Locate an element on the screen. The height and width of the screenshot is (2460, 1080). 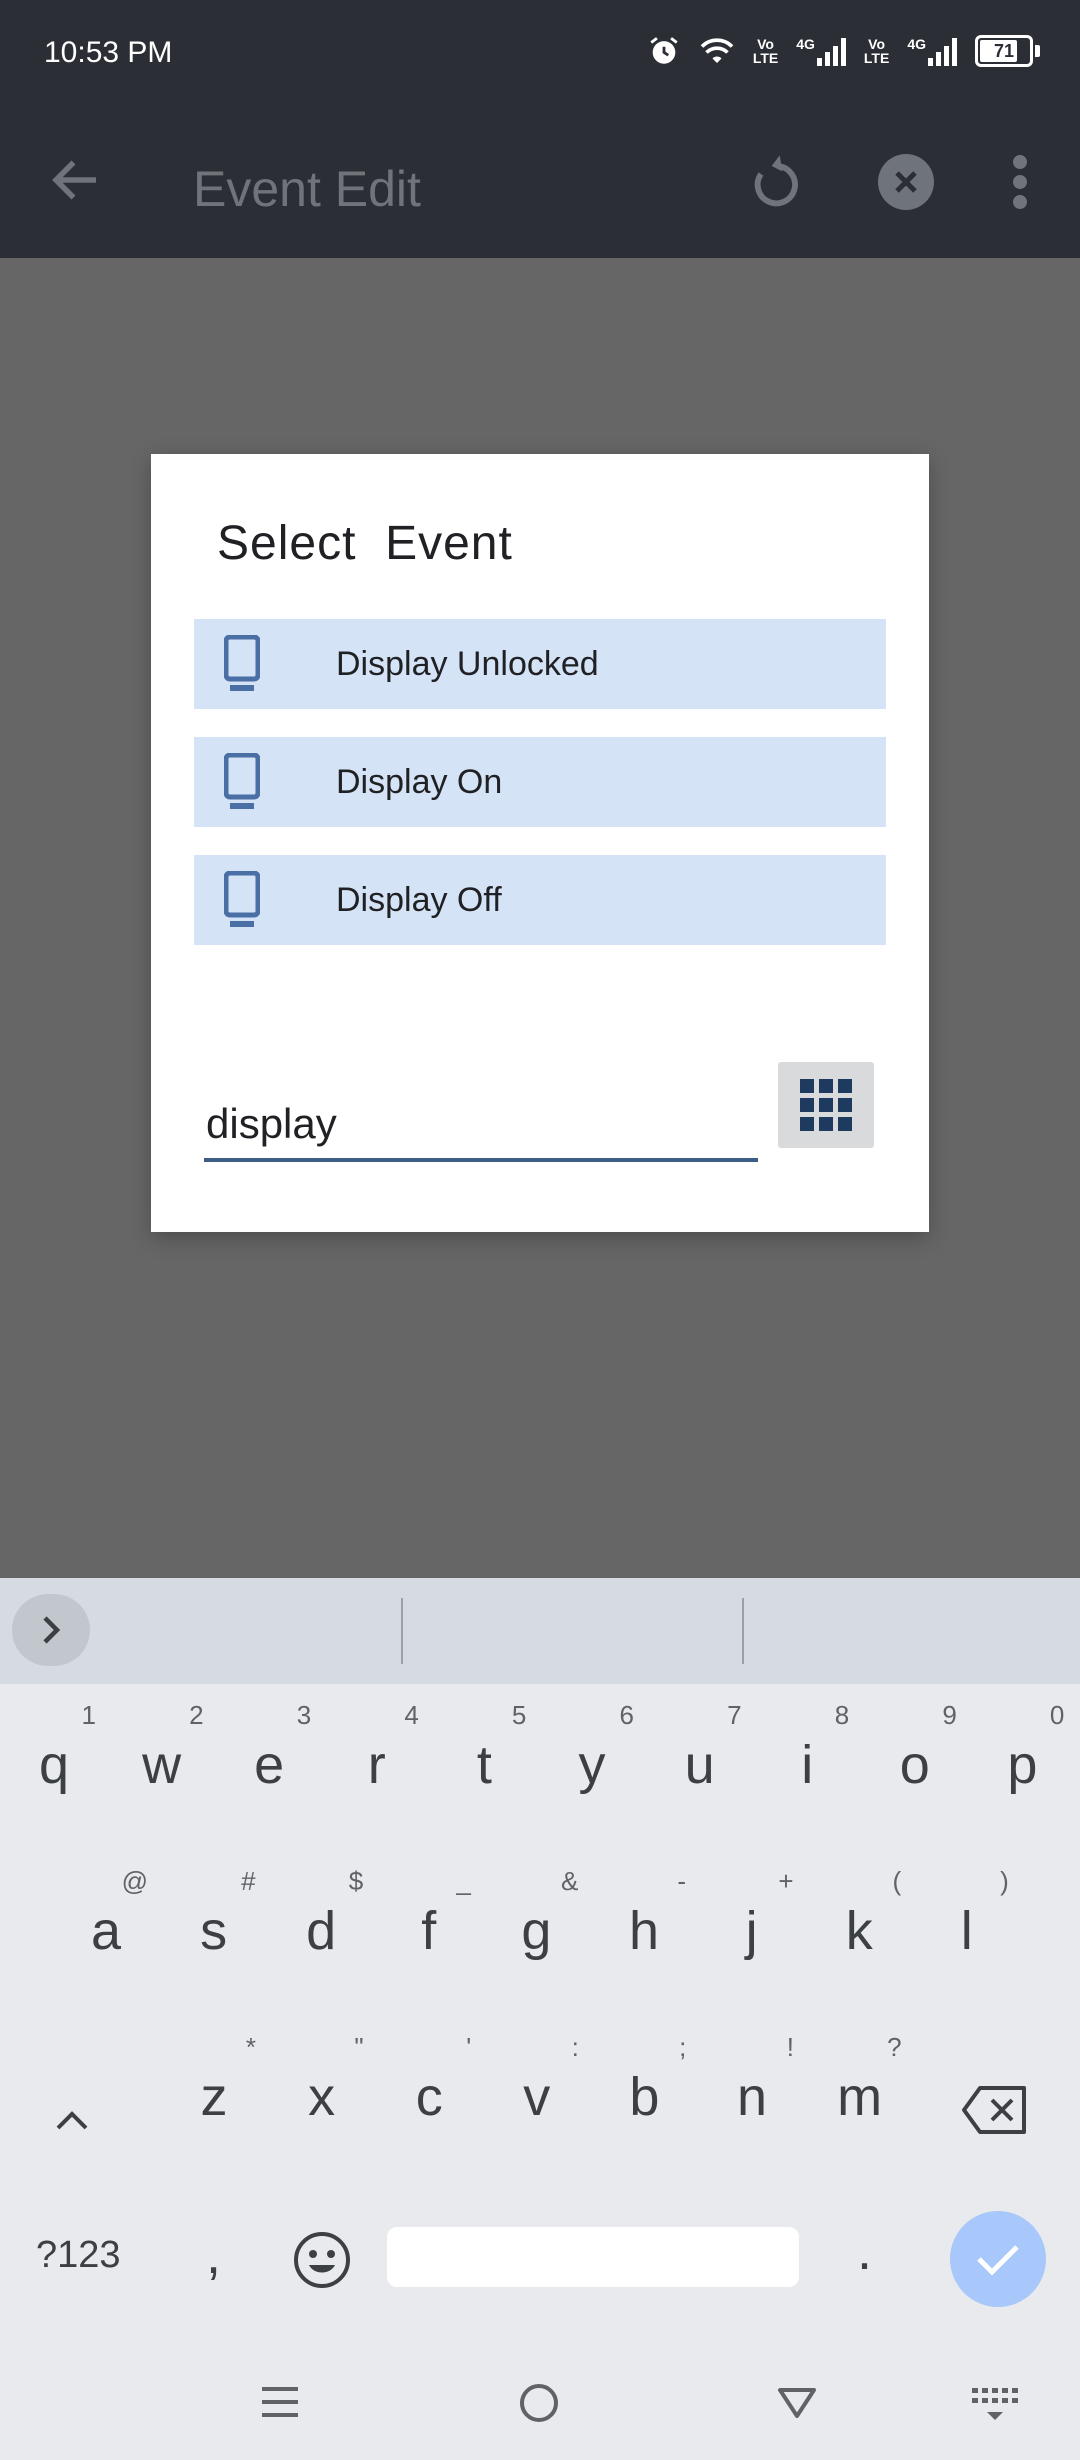
key-p: 0p is located at coordinates (1022, 1759).